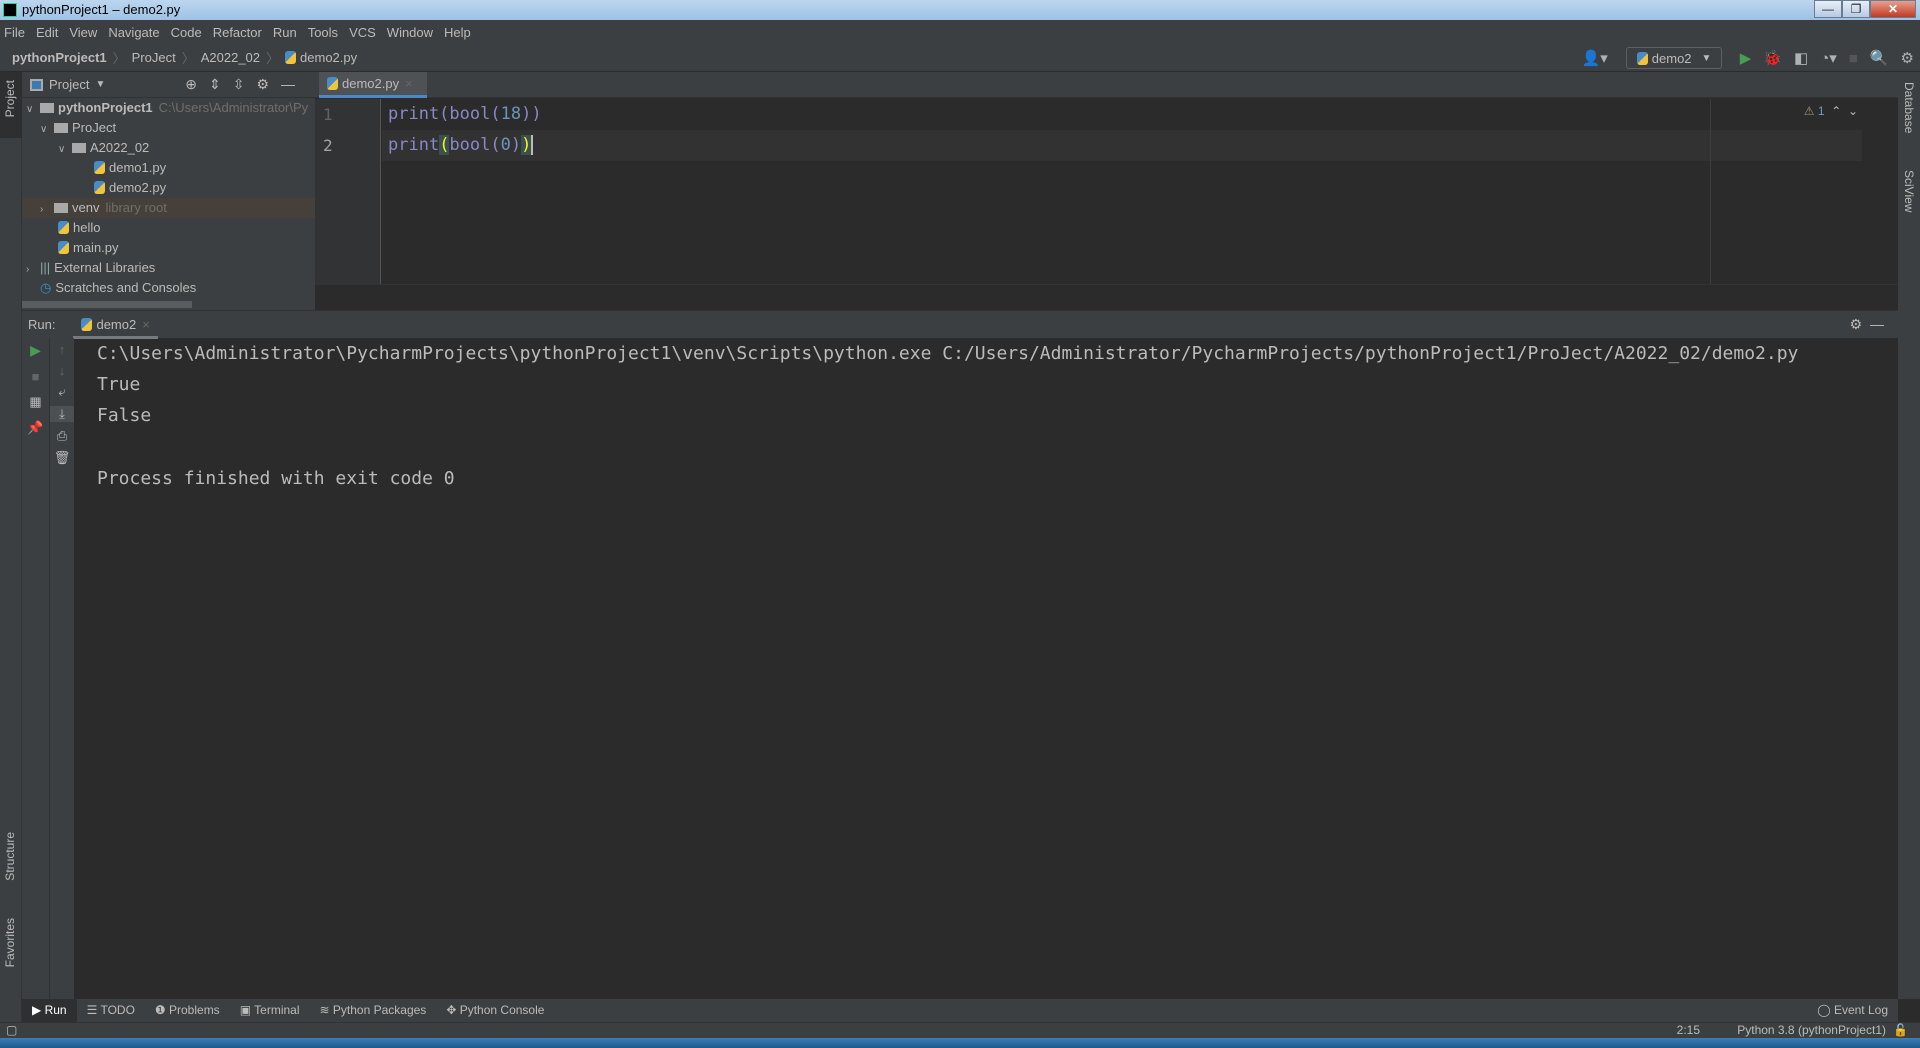  Describe the element at coordinates (1907, 58) in the screenshot. I see `gear-icon: ⚙` at that location.